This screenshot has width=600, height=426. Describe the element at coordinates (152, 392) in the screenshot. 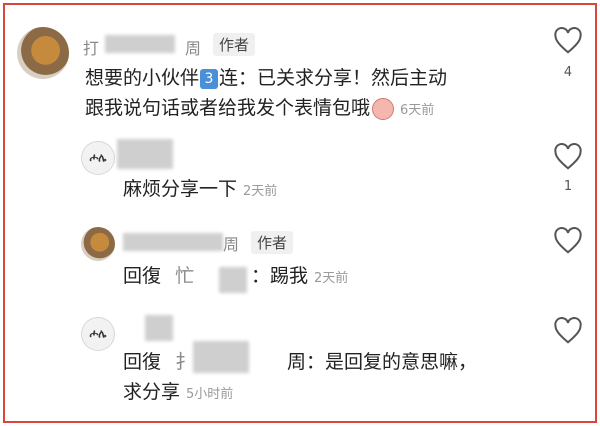

I see `comment-text-part: 求分享` at that location.